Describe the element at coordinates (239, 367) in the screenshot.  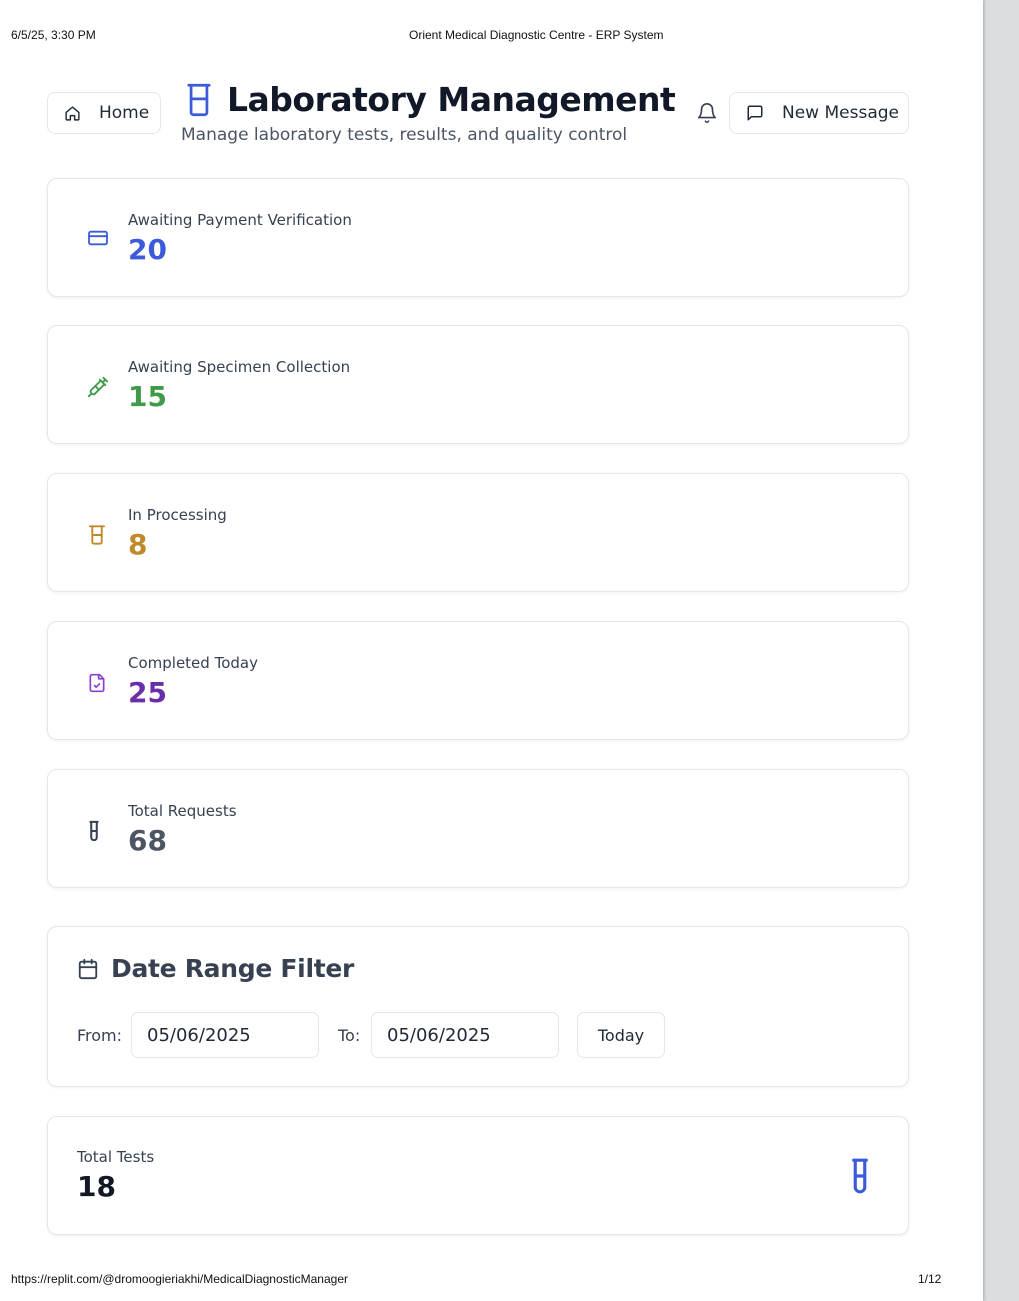
I see `stat-label: Awaiting Specimen Collection` at that location.